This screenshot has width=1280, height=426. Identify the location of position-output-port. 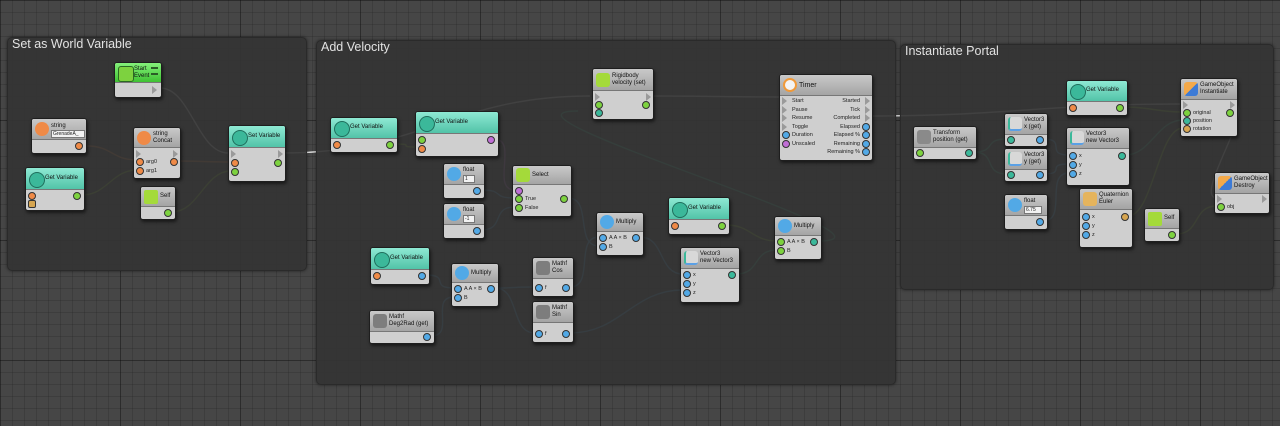
(969, 153).